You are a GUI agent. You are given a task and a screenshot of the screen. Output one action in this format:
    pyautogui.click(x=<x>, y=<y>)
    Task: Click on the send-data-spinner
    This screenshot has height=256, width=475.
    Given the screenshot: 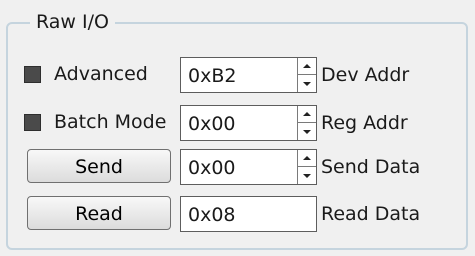 What is the action you would take?
    pyautogui.click(x=306, y=167)
    